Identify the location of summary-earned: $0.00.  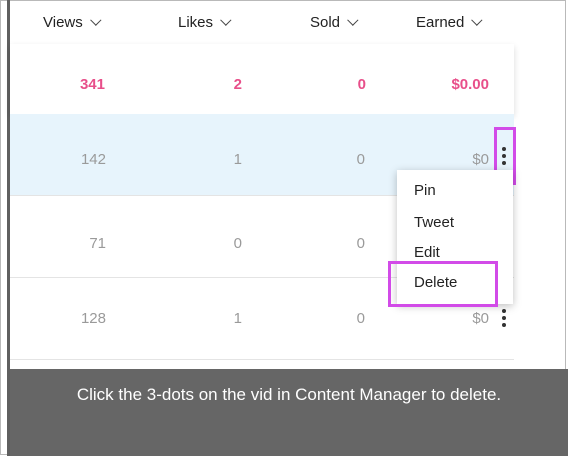
(470, 84).